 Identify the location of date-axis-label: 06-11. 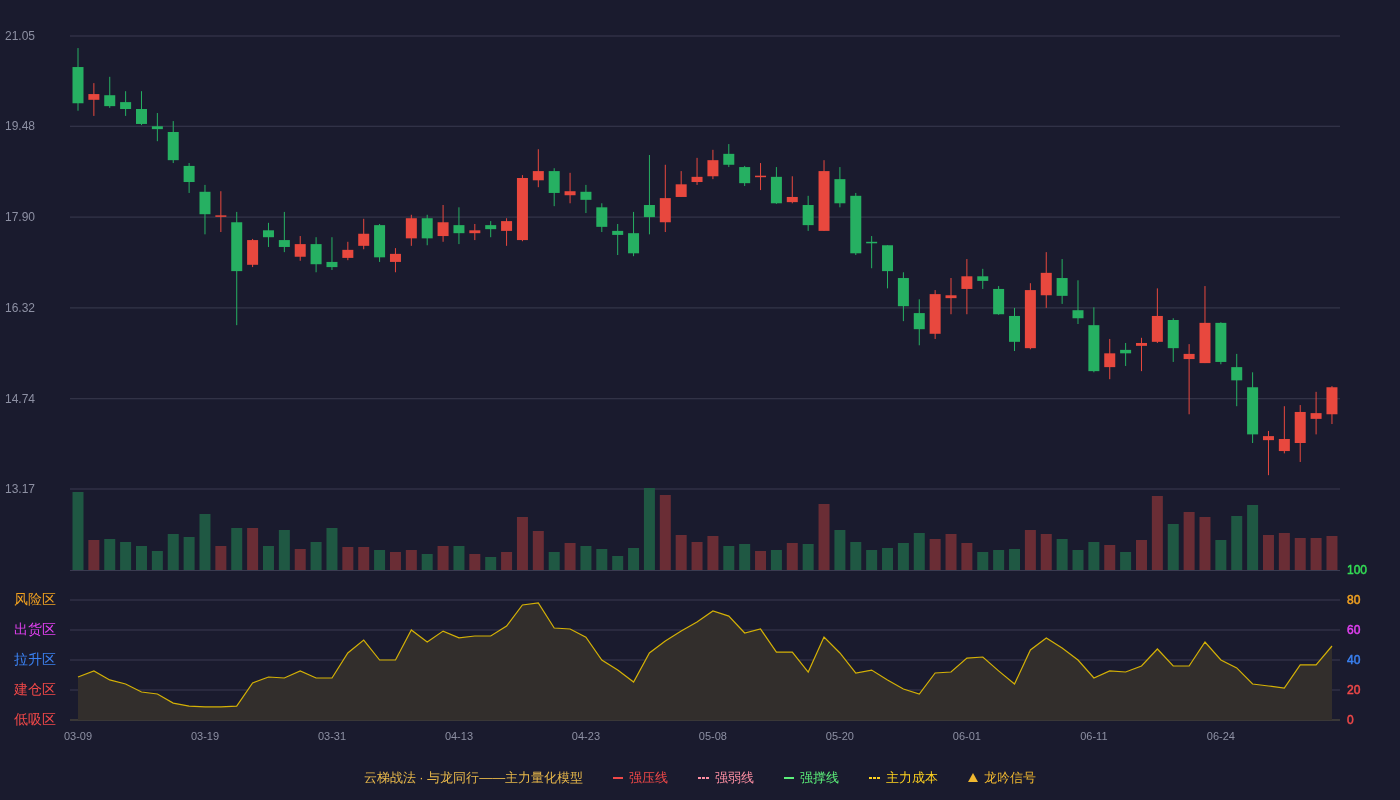
(1094, 736).